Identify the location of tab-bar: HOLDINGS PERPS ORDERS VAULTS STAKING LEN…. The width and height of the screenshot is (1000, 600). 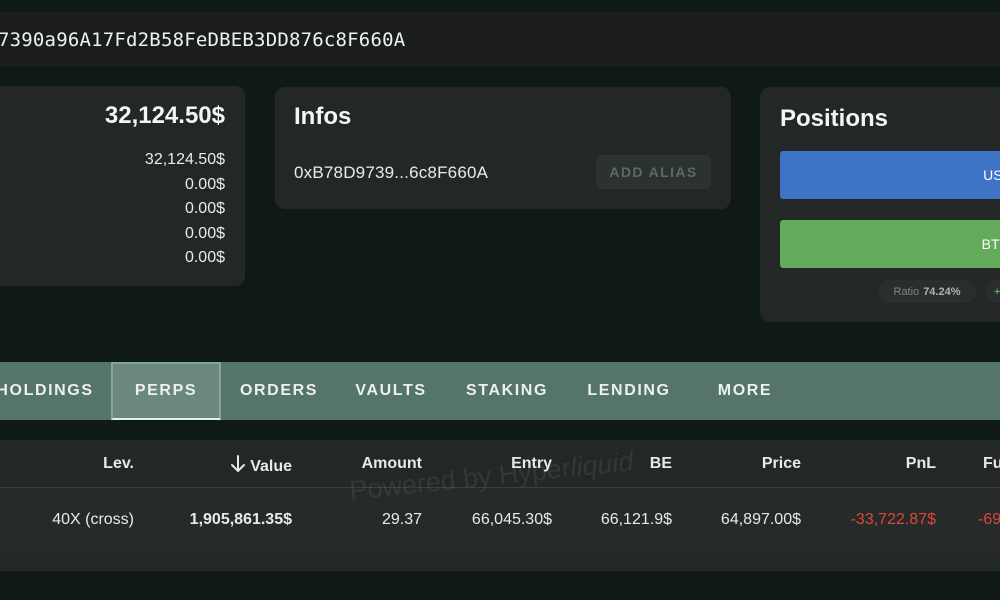
(500, 391).